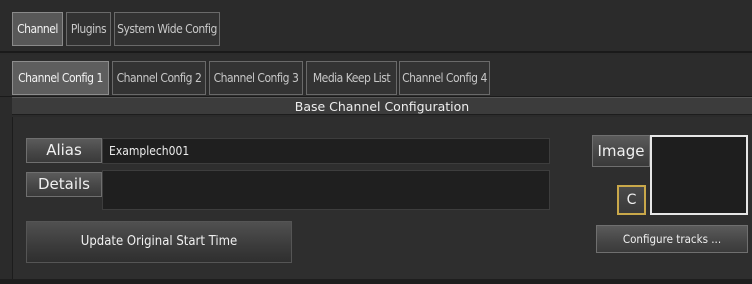 The width and height of the screenshot is (752, 284). I want to click on details-input, so click(326, 190).